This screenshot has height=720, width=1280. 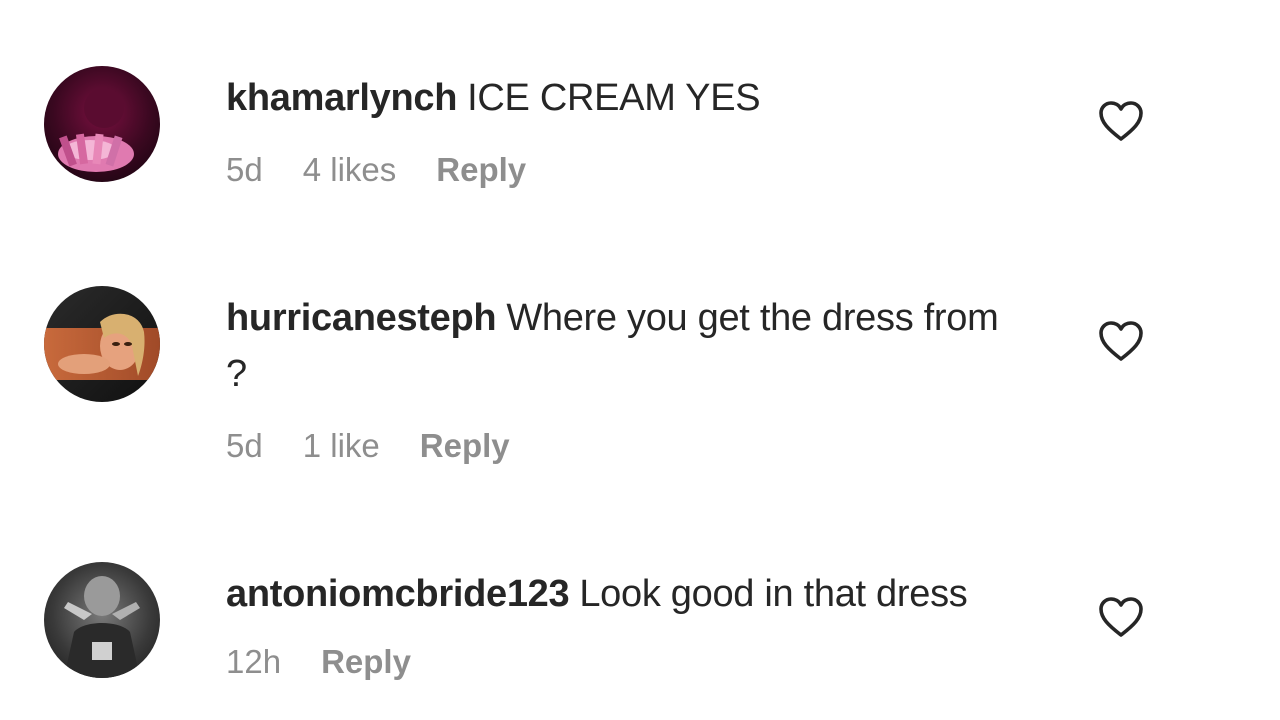 I want to click on comment-time: 12h, so click(x=254, y=661).